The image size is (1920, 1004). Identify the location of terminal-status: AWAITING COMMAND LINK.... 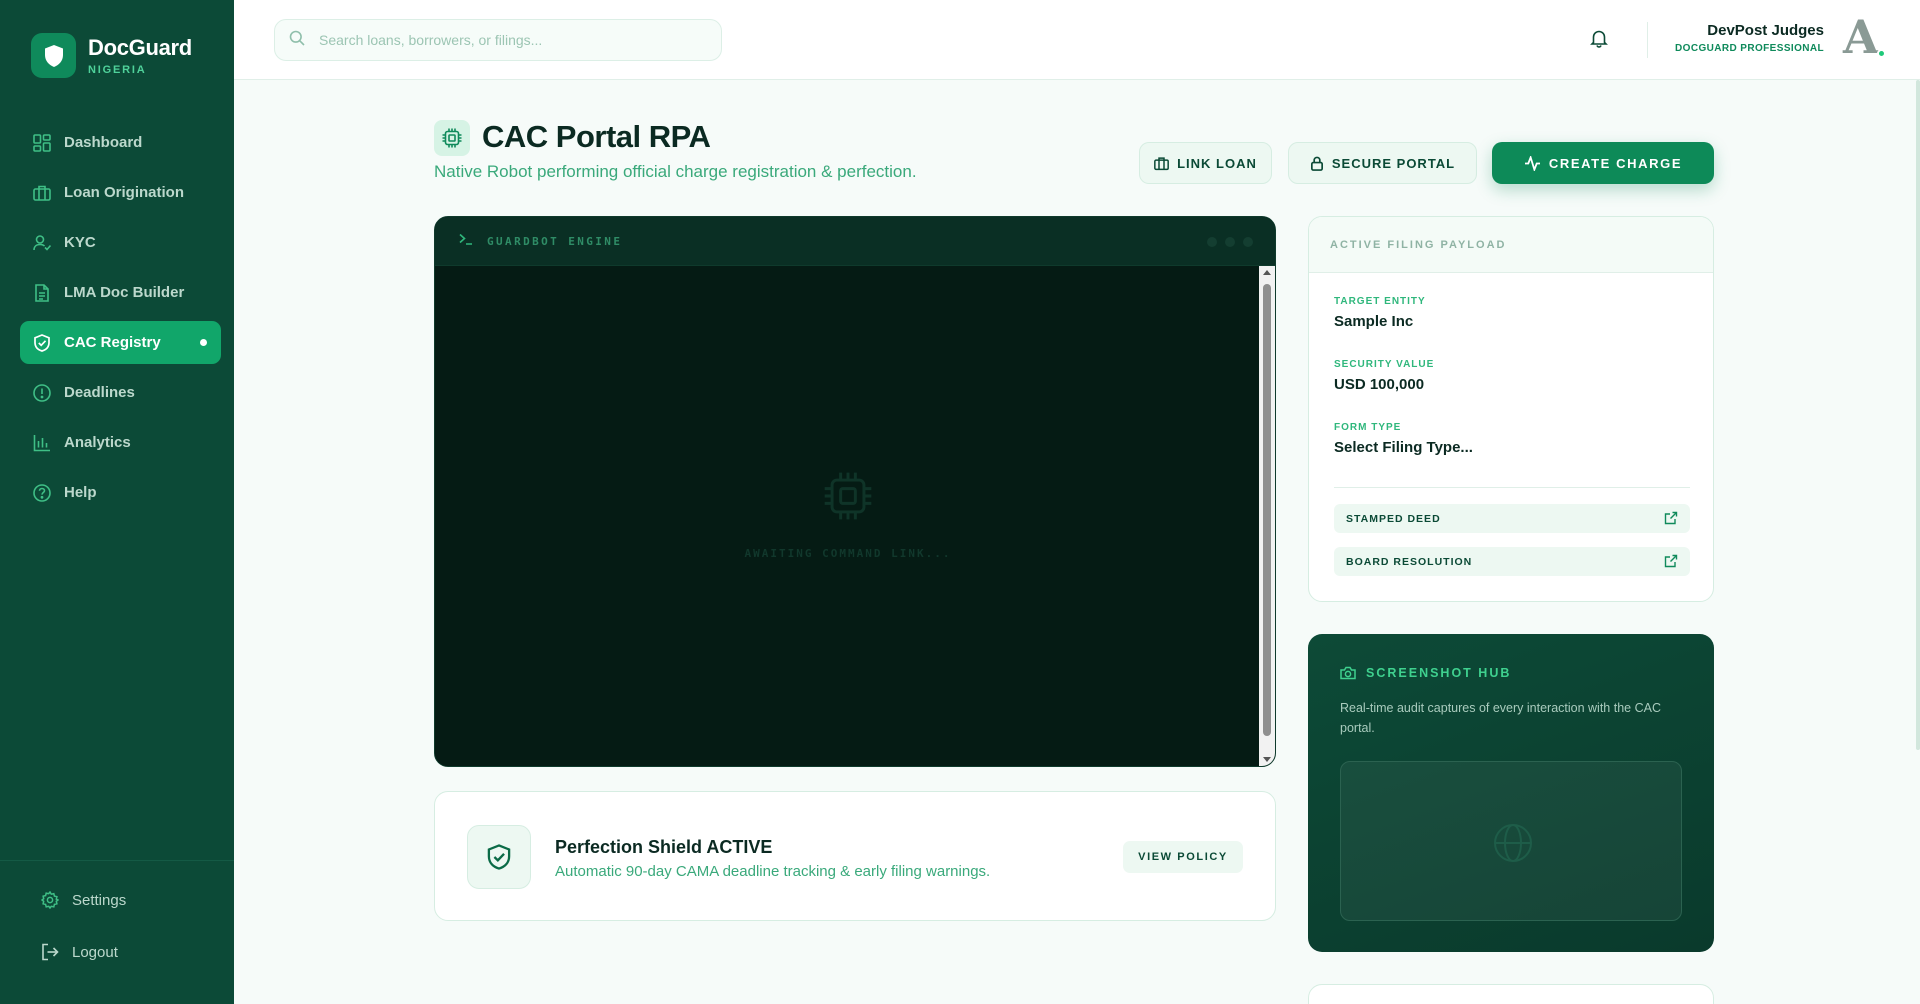
(848, 553).